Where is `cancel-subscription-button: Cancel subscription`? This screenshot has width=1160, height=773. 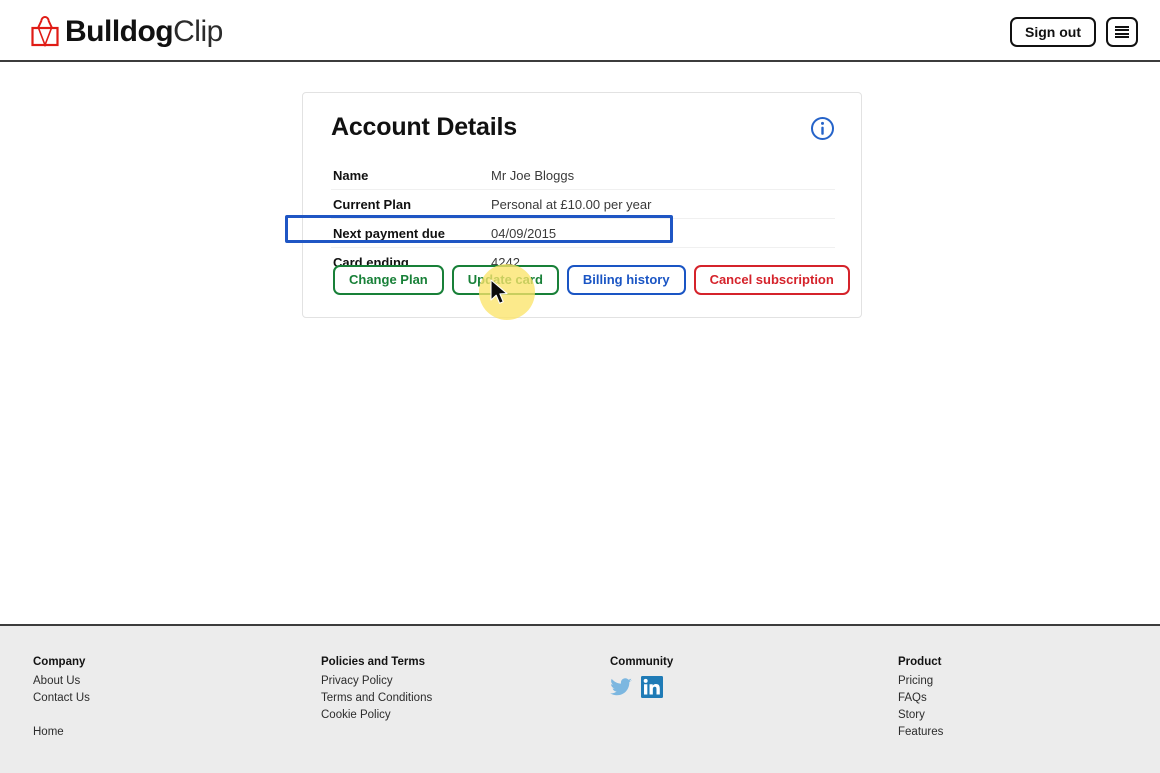
cancel-subscription-button: Cancel subscription is located at coordinates (771, 280).